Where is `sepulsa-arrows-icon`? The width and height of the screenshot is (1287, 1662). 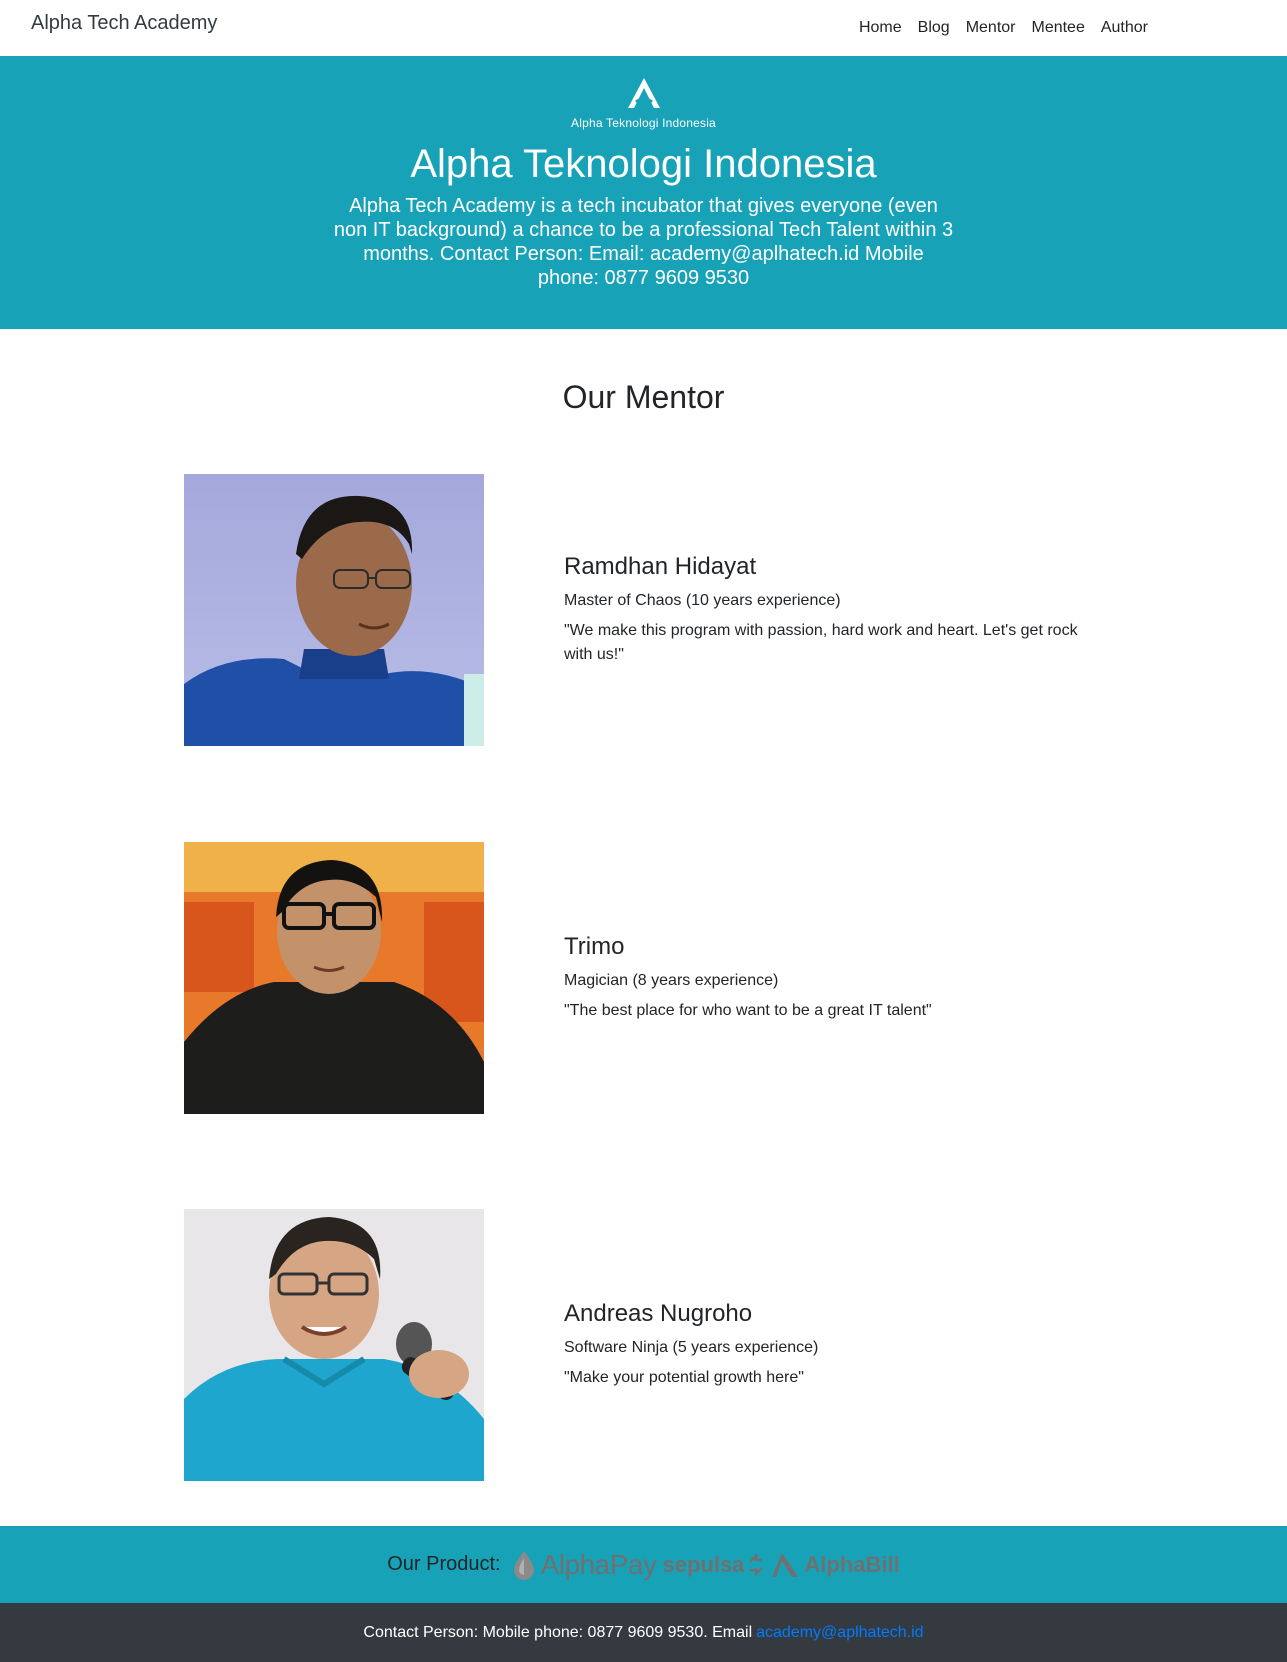
sepulsa-arrows-icon is located at coordinates (756, 1564).